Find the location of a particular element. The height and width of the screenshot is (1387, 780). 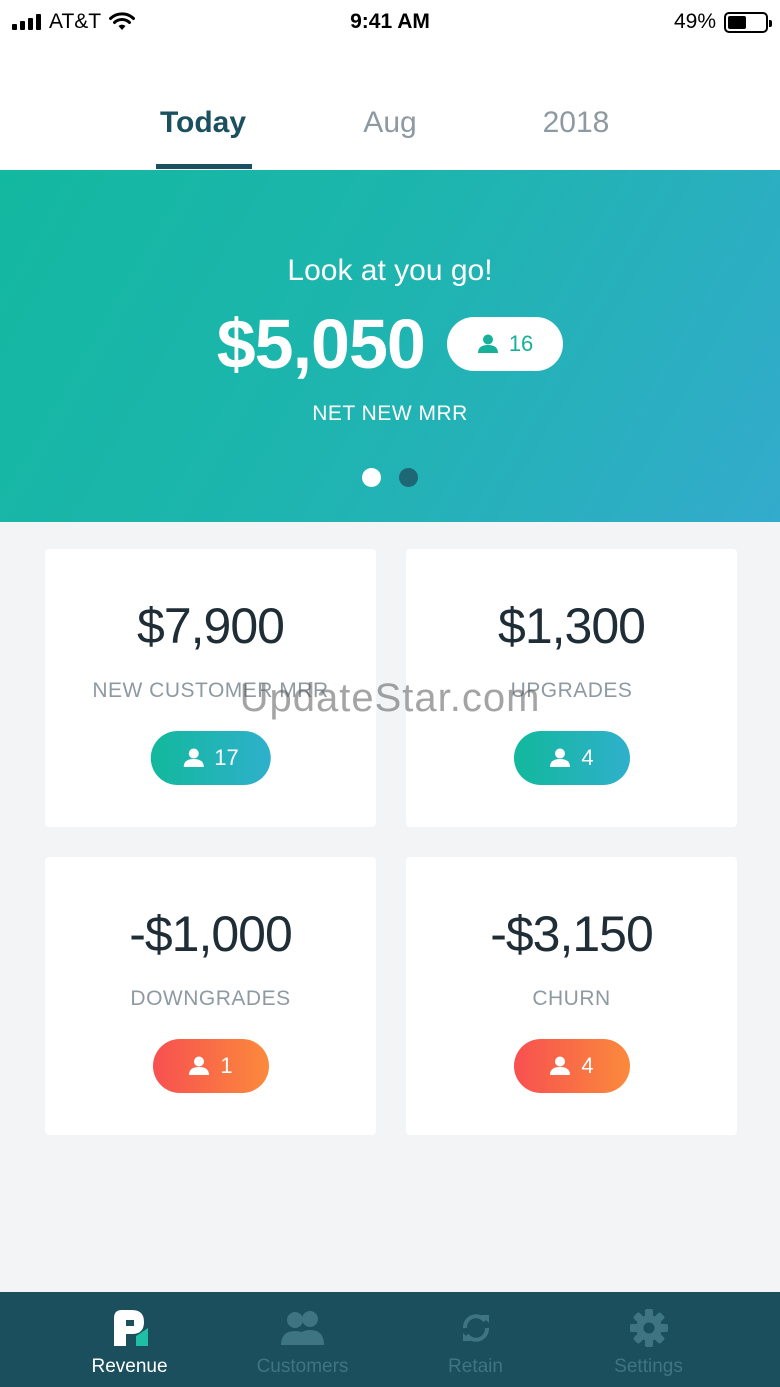

battery-percent: 49% is located at coordinates (694, 21).